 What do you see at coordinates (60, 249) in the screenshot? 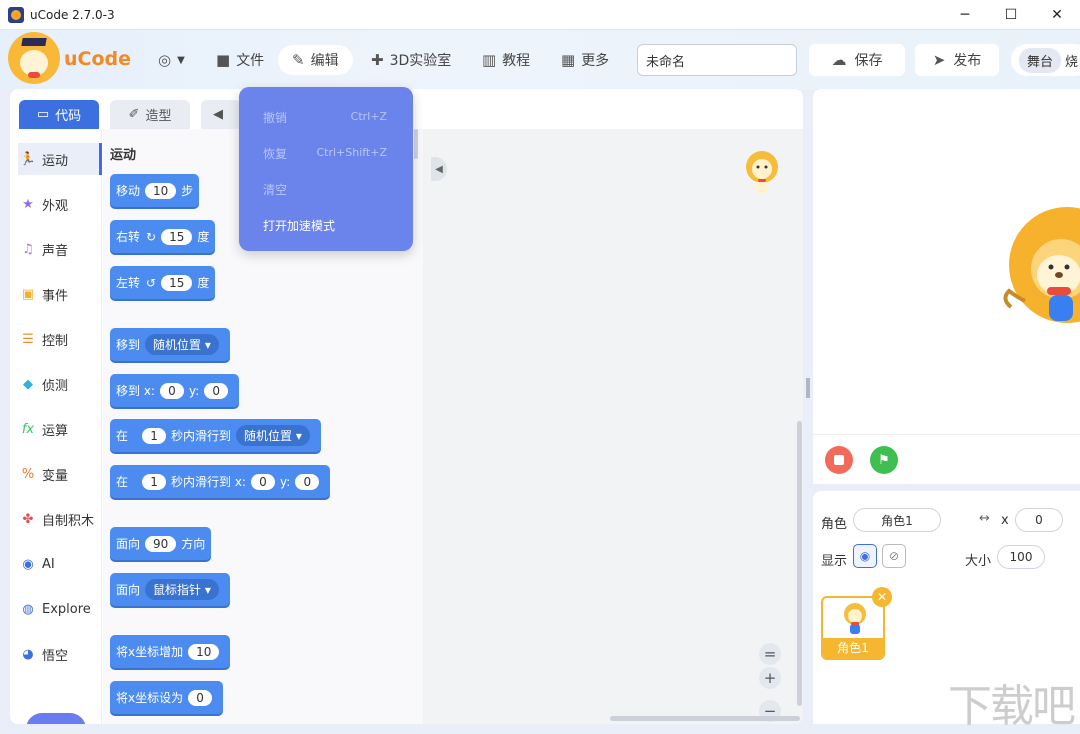
I see `category-sound: ♫ 声音` at bounding box center [60, 249].